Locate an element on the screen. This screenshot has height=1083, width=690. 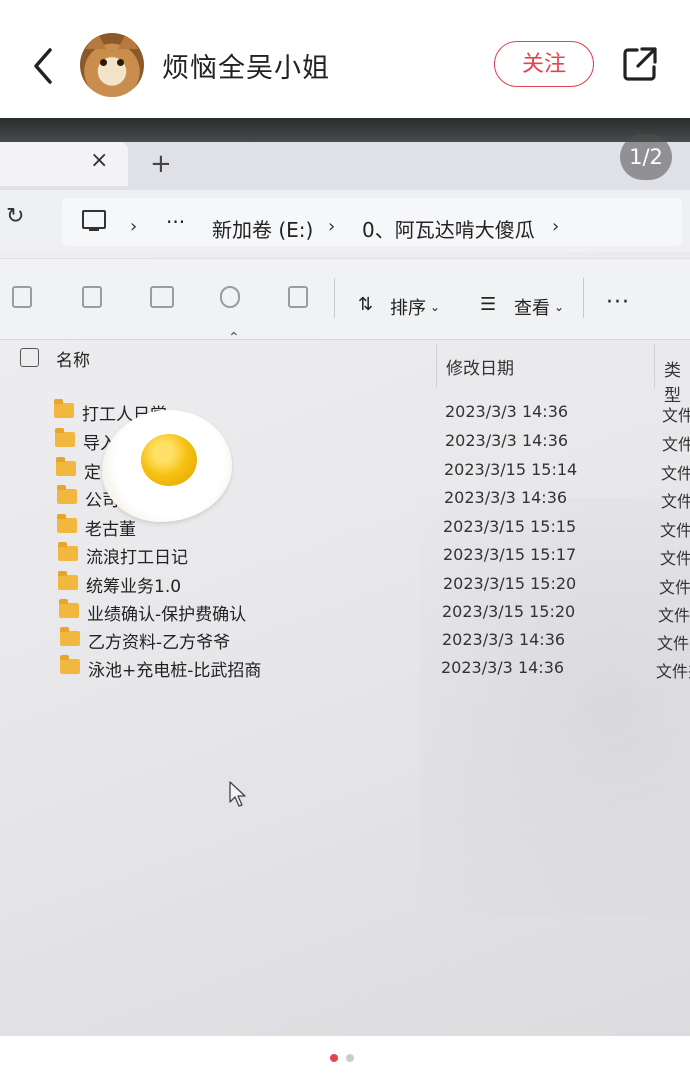
sort-caret-icon: ⌃ is located at coordinates (234, 338).